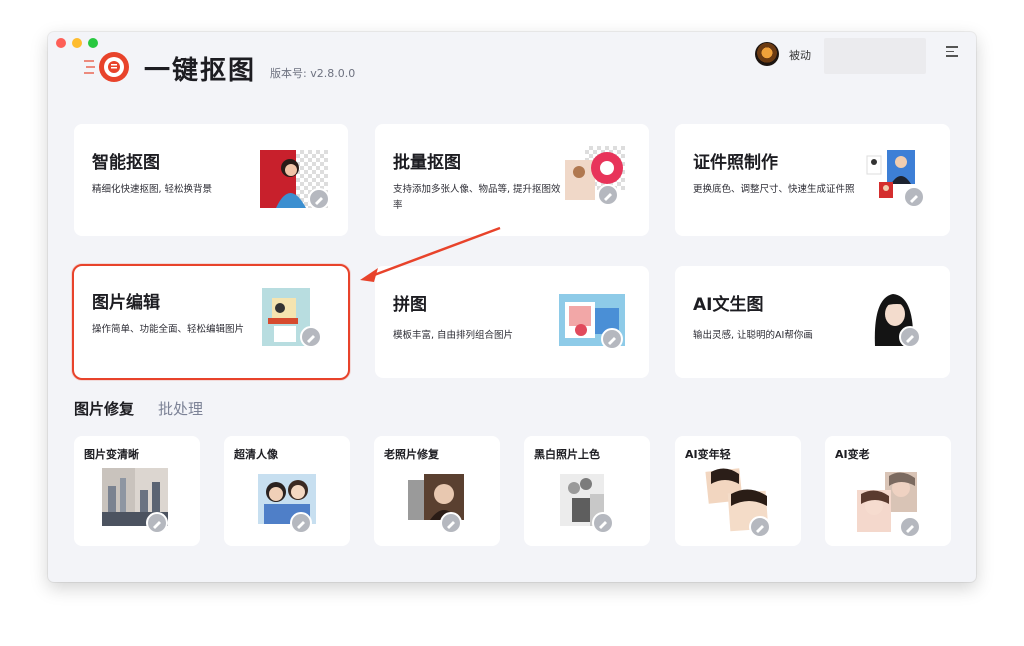 Image resolution: width=1024 pixels, height=646 pixels. I want to click on feature-title: 拼图, so click(410, 305).